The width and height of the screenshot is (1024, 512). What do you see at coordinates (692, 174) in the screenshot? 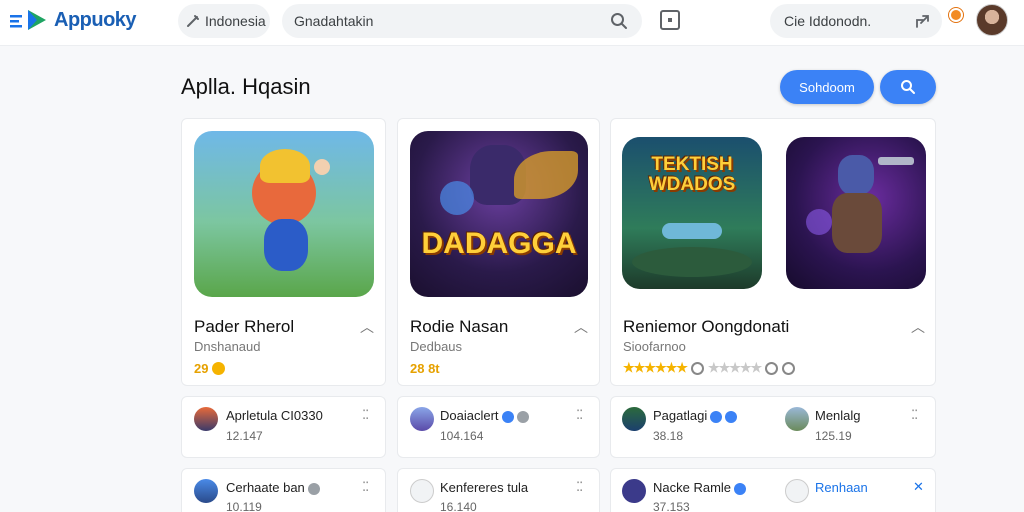
I see `thumbnail-title: TEKTISH WDADOS` at bounding box center [692, 174].